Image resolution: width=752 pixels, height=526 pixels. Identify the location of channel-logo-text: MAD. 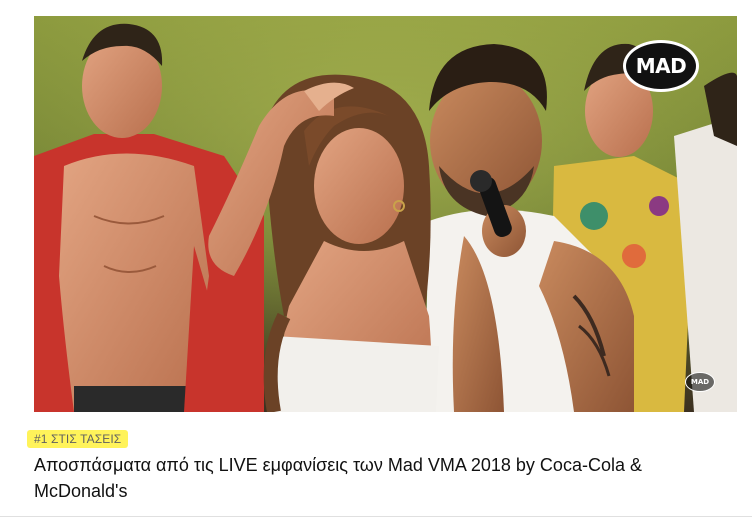
(661, 66).